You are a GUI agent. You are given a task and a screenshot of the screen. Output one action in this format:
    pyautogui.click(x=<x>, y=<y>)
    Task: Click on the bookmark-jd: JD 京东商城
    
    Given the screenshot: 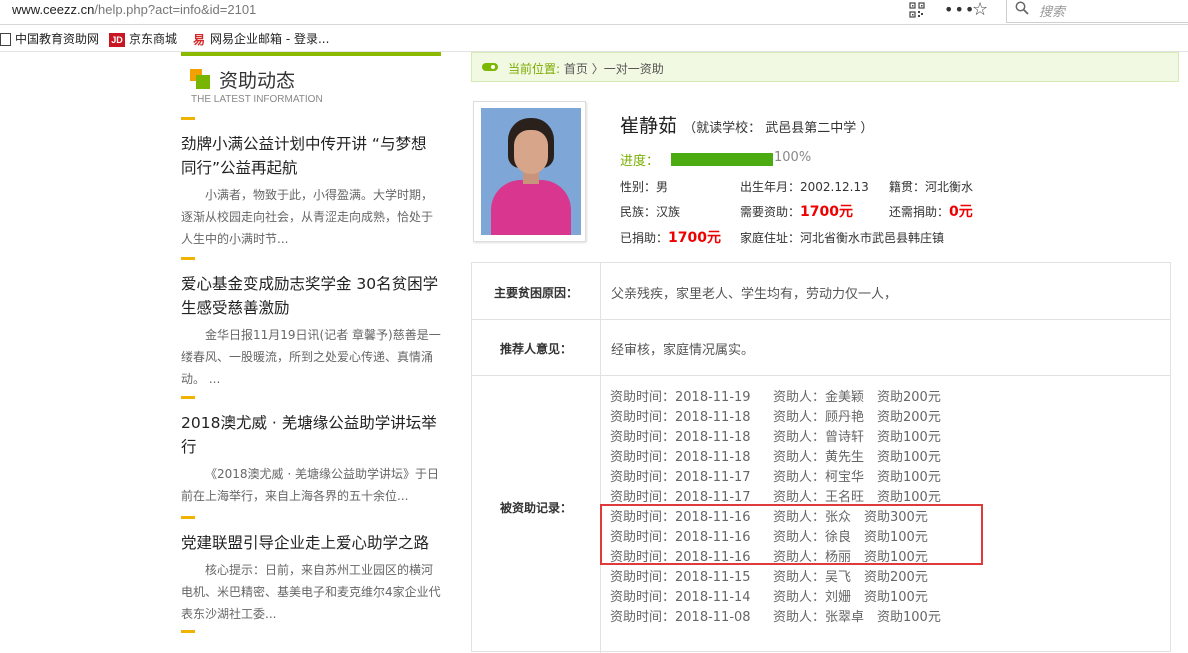 What is the action you would take?
    pyautogui.click(x=143, y=38)
    